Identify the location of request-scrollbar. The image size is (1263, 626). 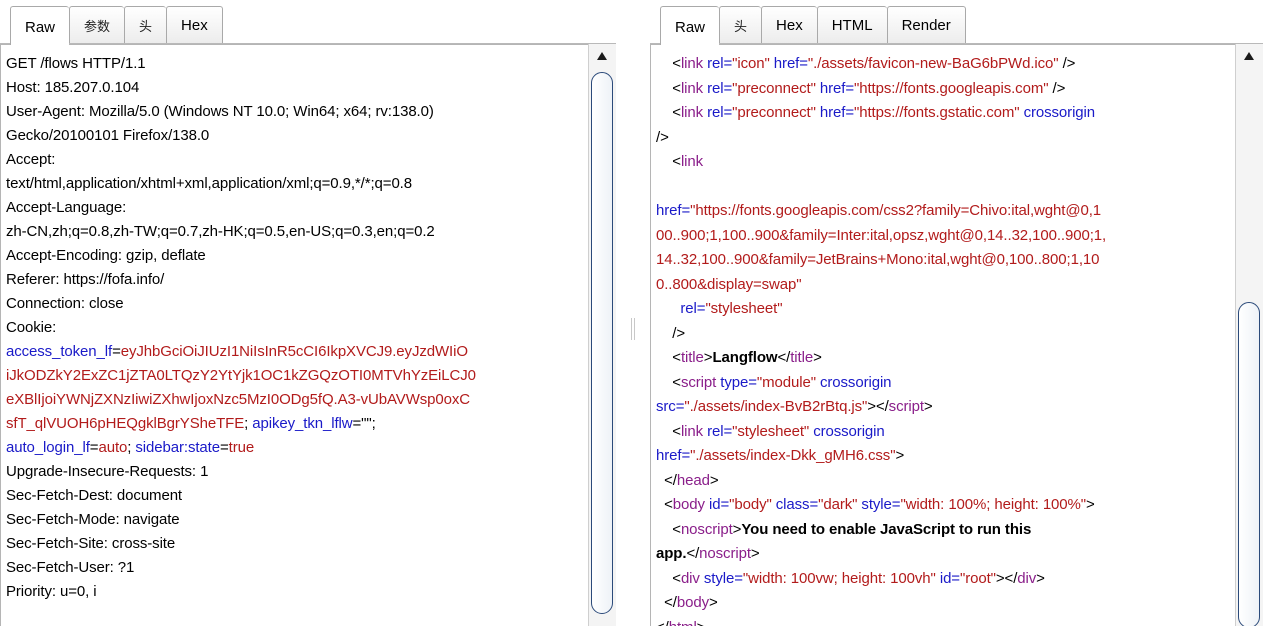
(602, 335).